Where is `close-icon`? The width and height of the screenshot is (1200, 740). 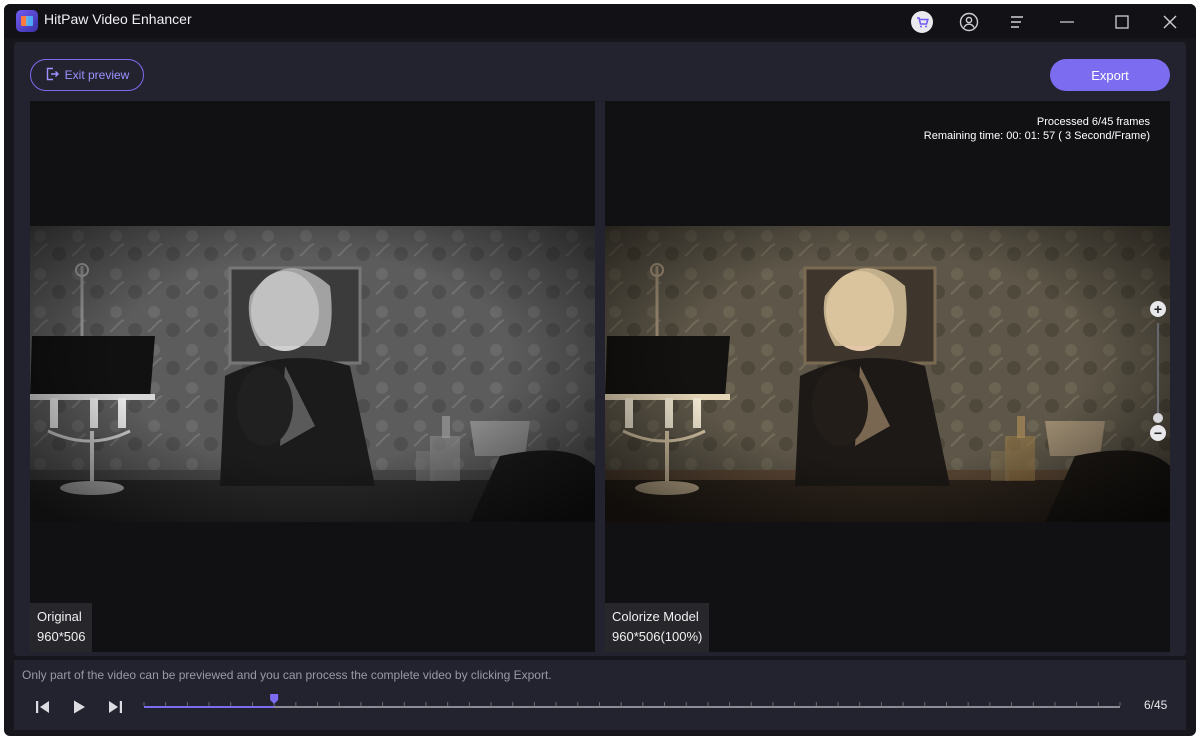
close-icon is located at coordinates (1170, 22).